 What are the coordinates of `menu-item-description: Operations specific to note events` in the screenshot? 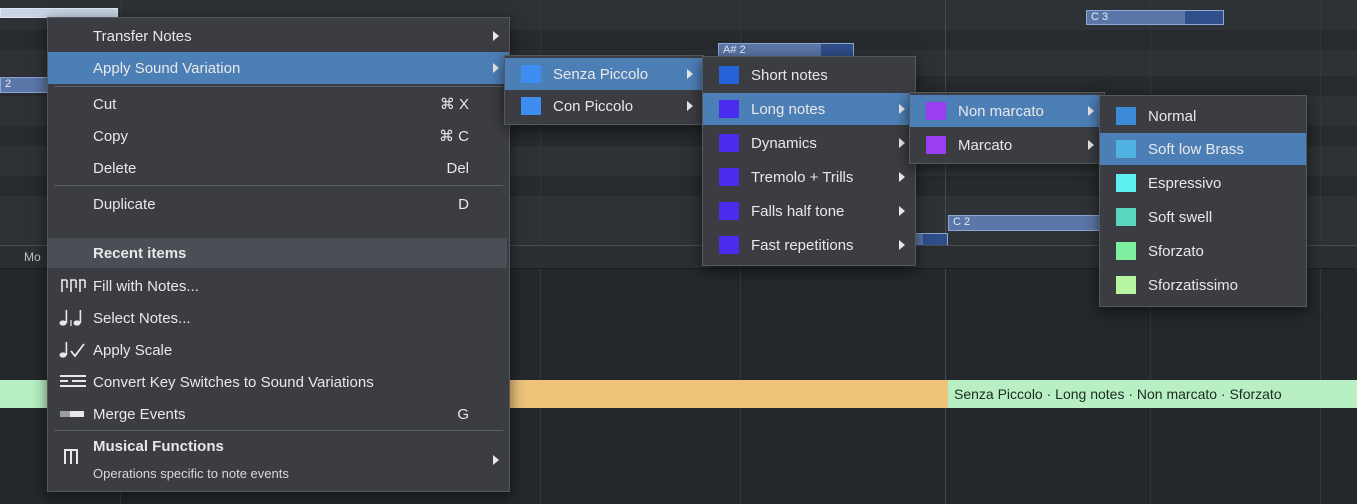 It's located at (191, 473).